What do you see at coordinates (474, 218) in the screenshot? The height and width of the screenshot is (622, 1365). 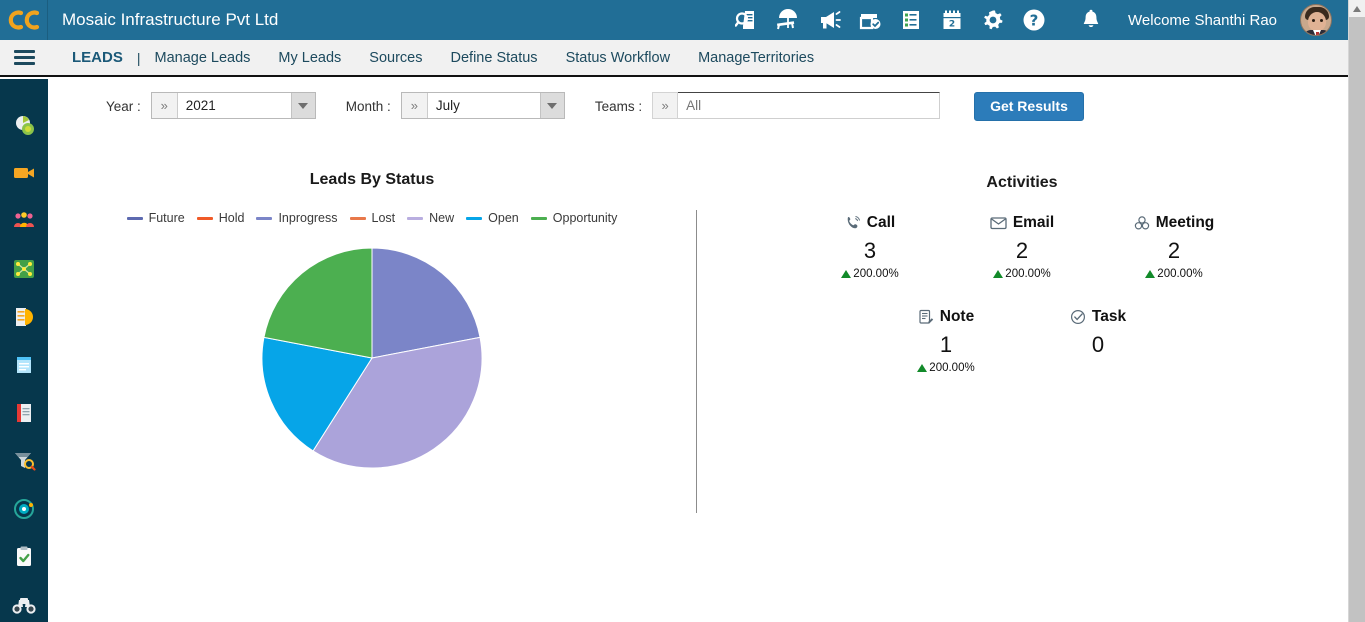 I see `legend-swatch-open` at bounding box center [474, 218].